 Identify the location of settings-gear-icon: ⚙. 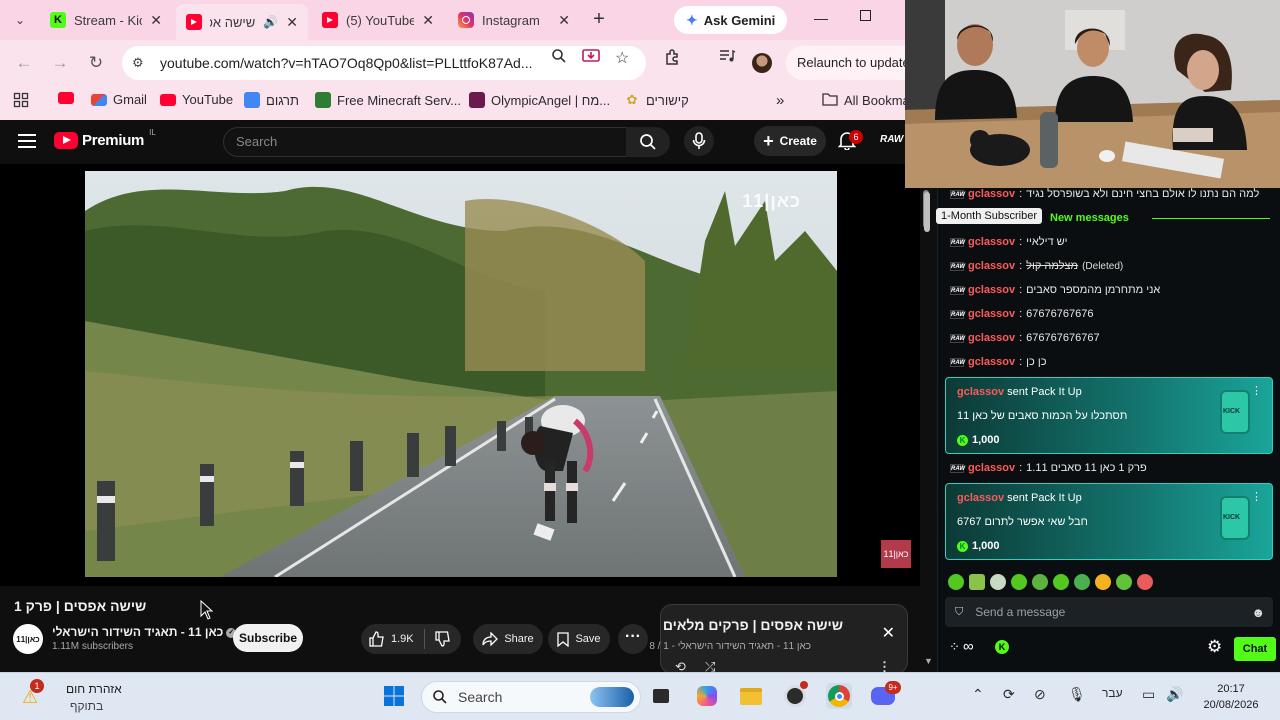
(1214, 647).